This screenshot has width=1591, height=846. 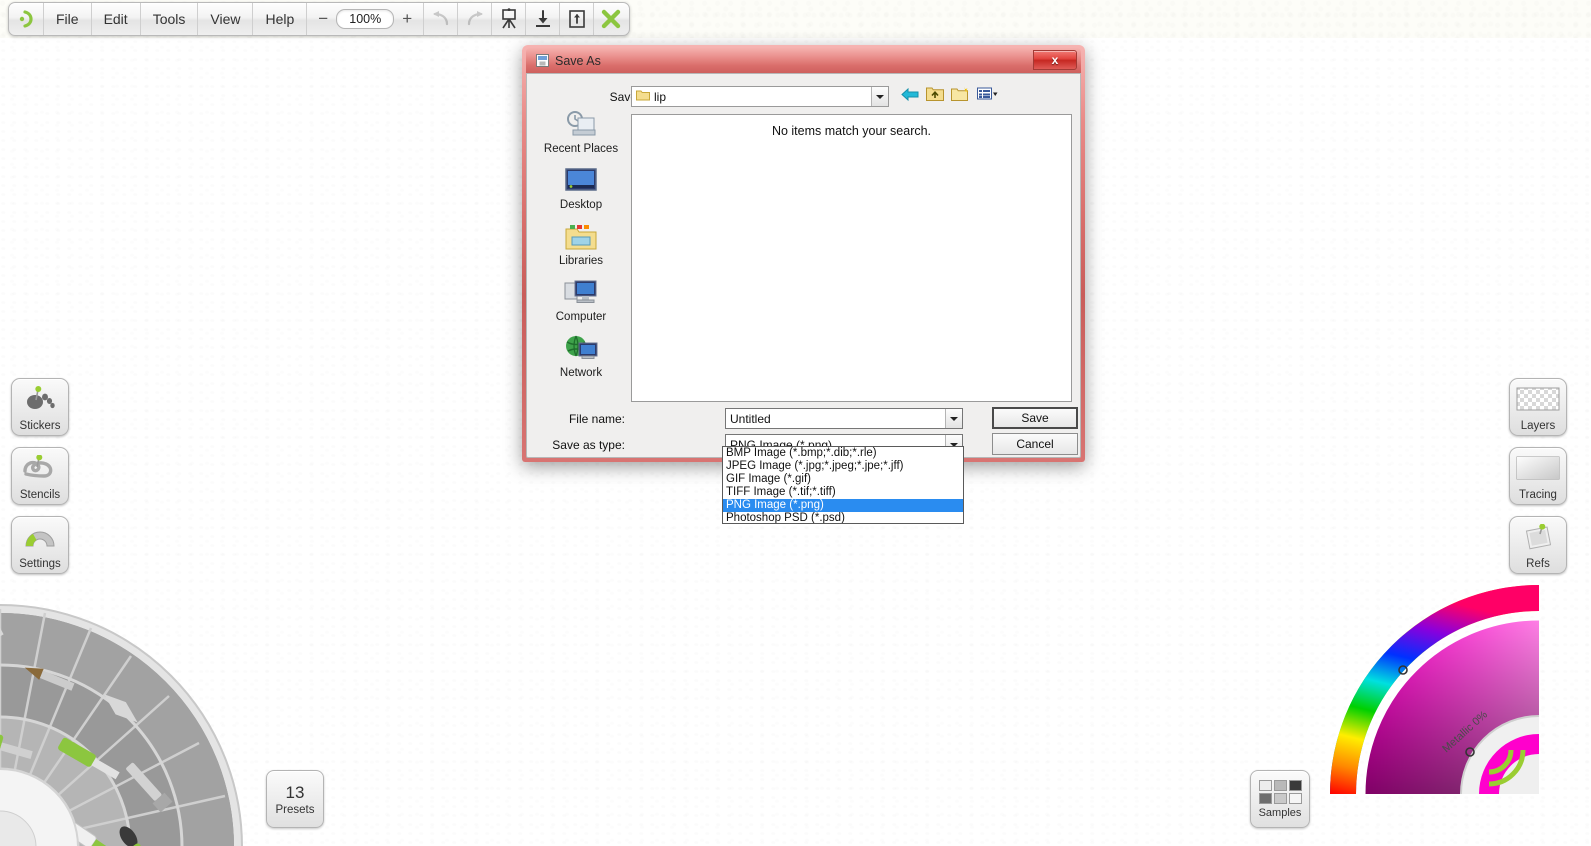 I want to click on samples-swatch-grid, so click(x=1280, y=791).